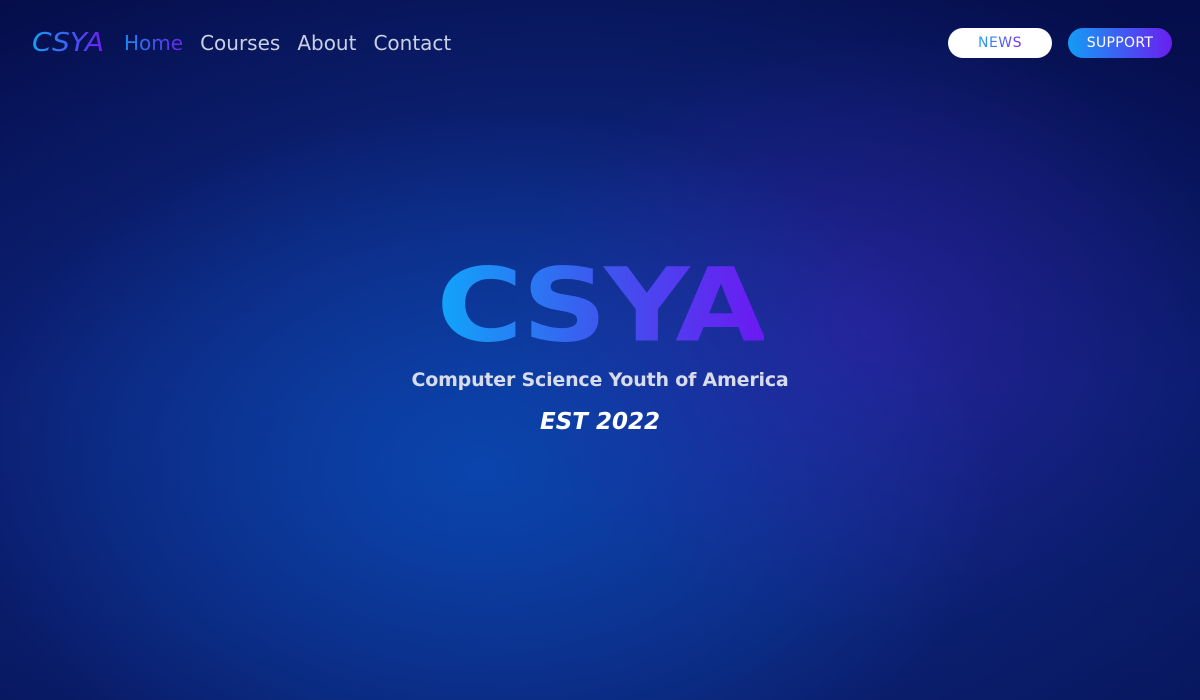 The height and width of the screenshot is (700, 1200). I want to click on nav-link-about: About, so click(326, 43).